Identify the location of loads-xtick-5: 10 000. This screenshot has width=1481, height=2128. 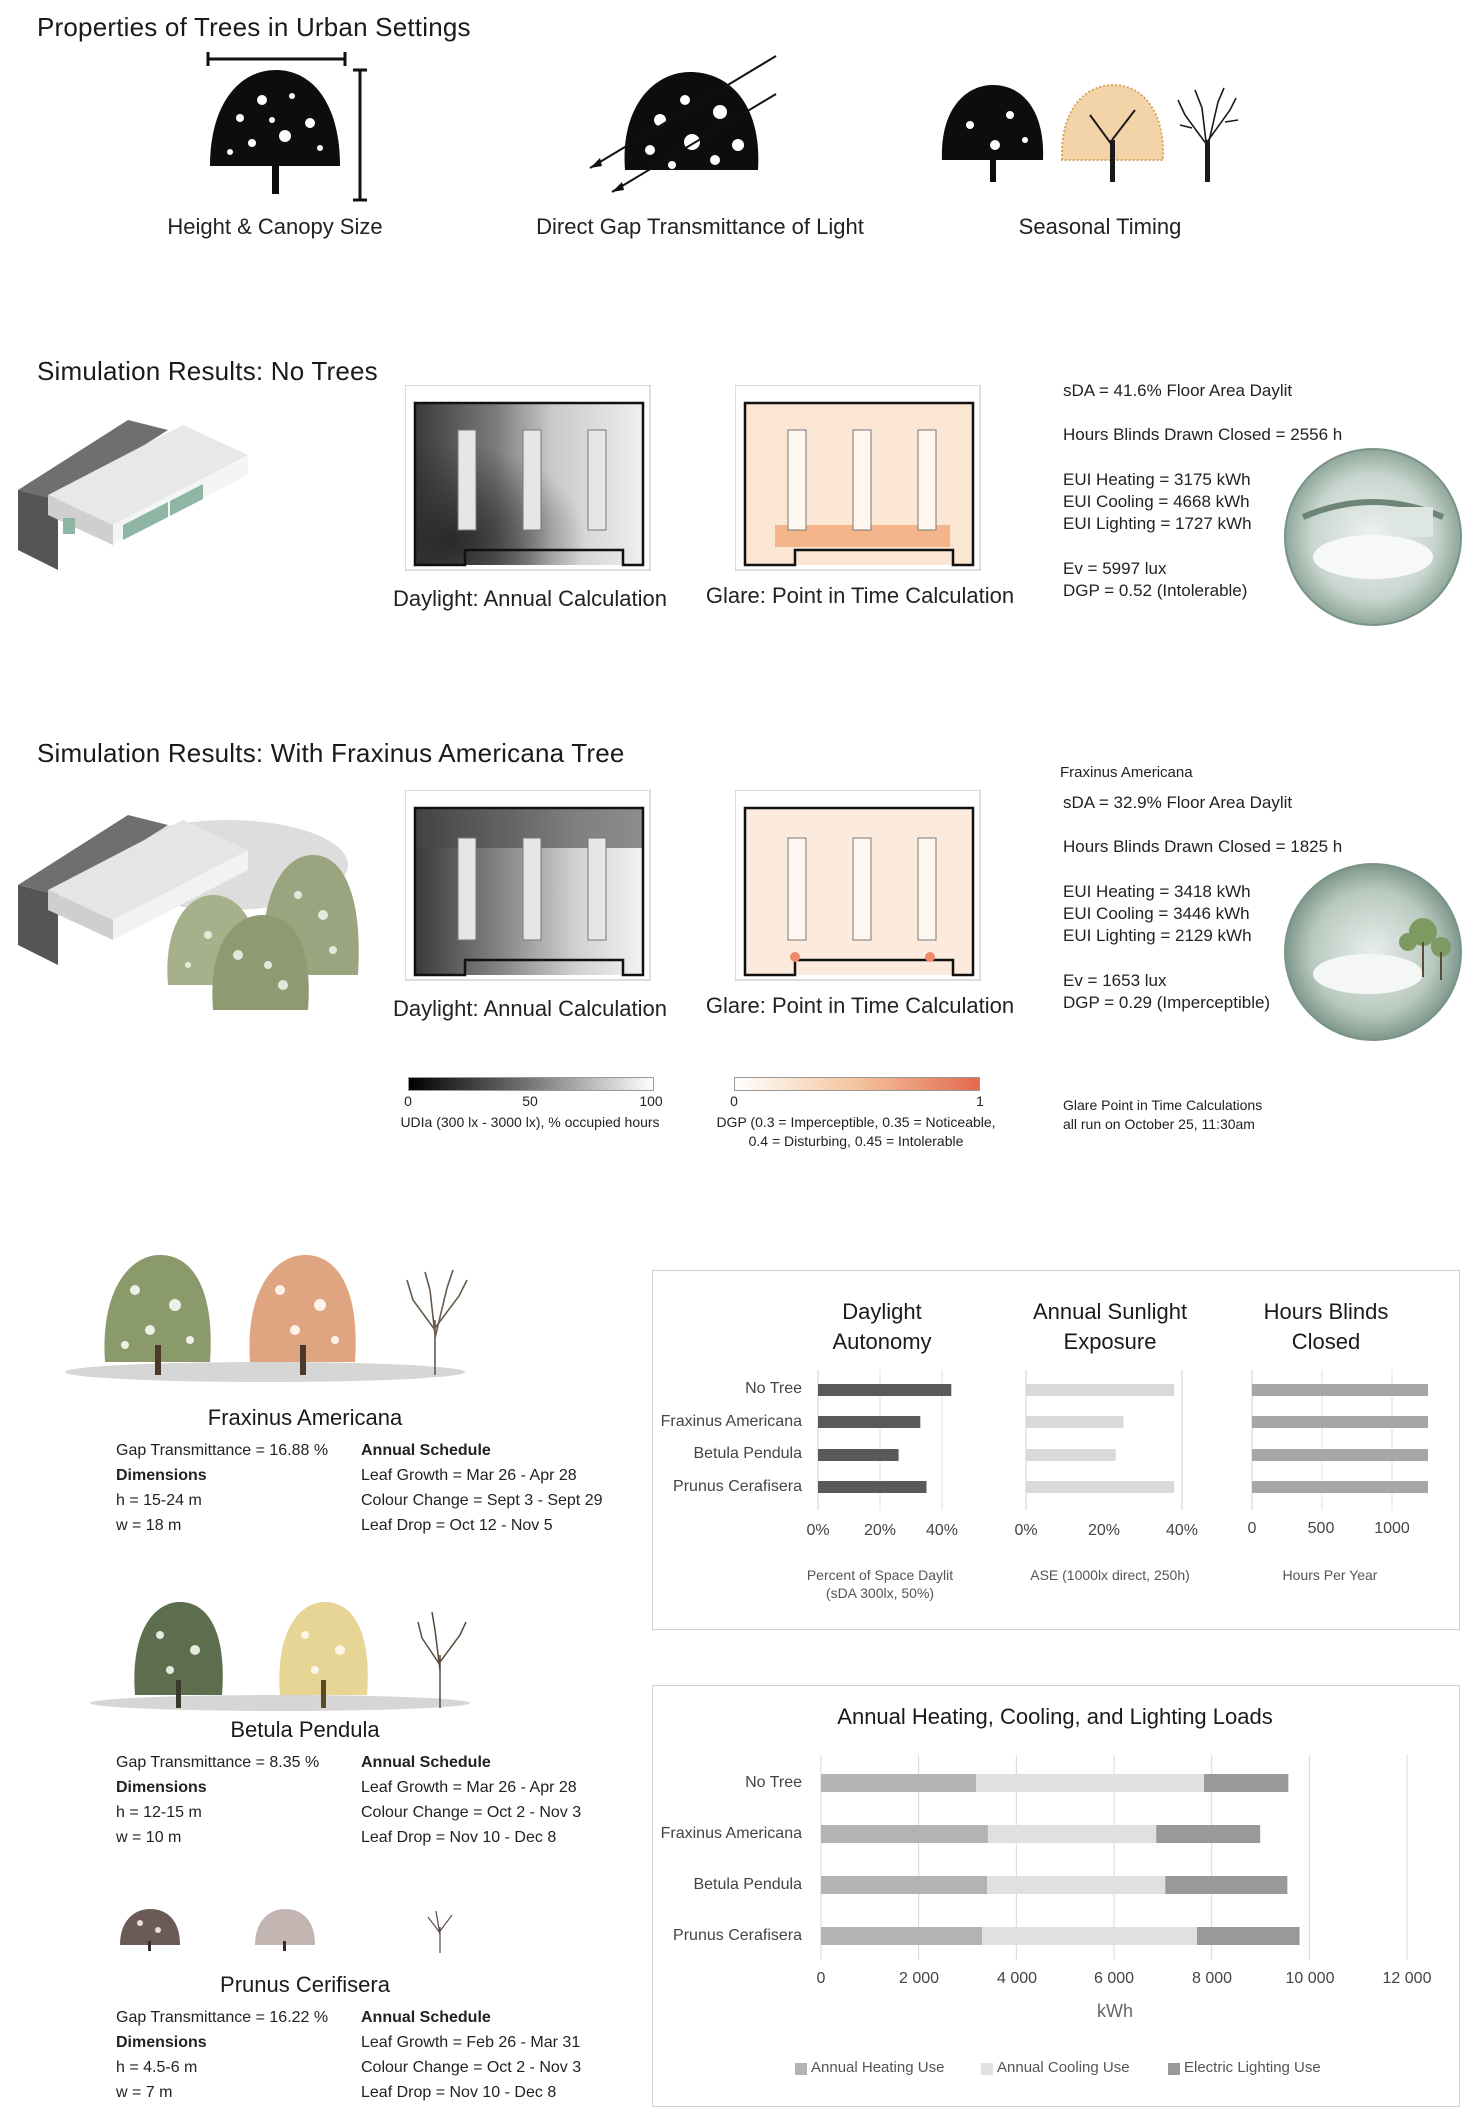
(1310, 1978).